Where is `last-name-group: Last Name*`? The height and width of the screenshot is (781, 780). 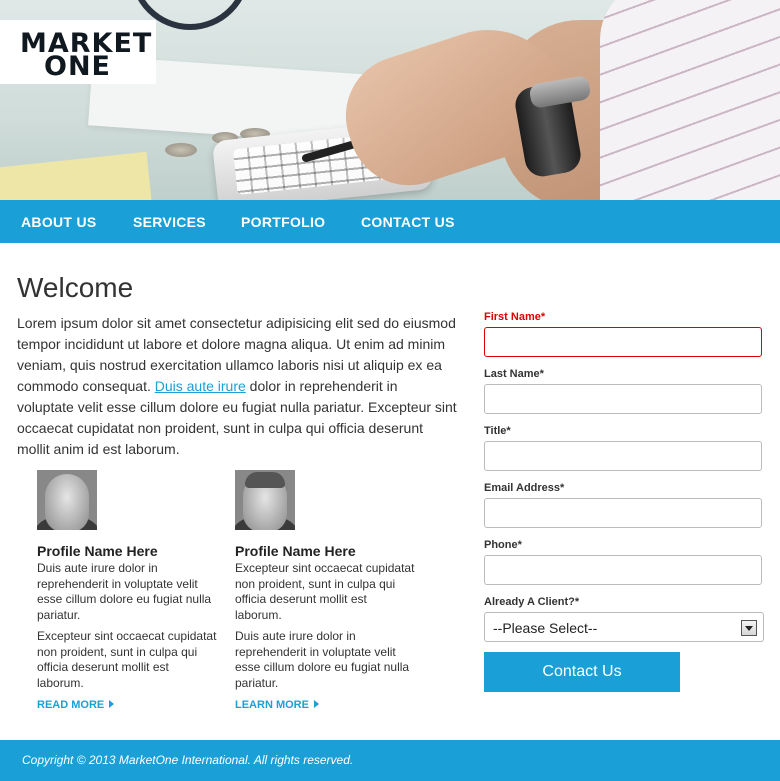
last-name-group: Last Name* is located at coordinates (623, 391).